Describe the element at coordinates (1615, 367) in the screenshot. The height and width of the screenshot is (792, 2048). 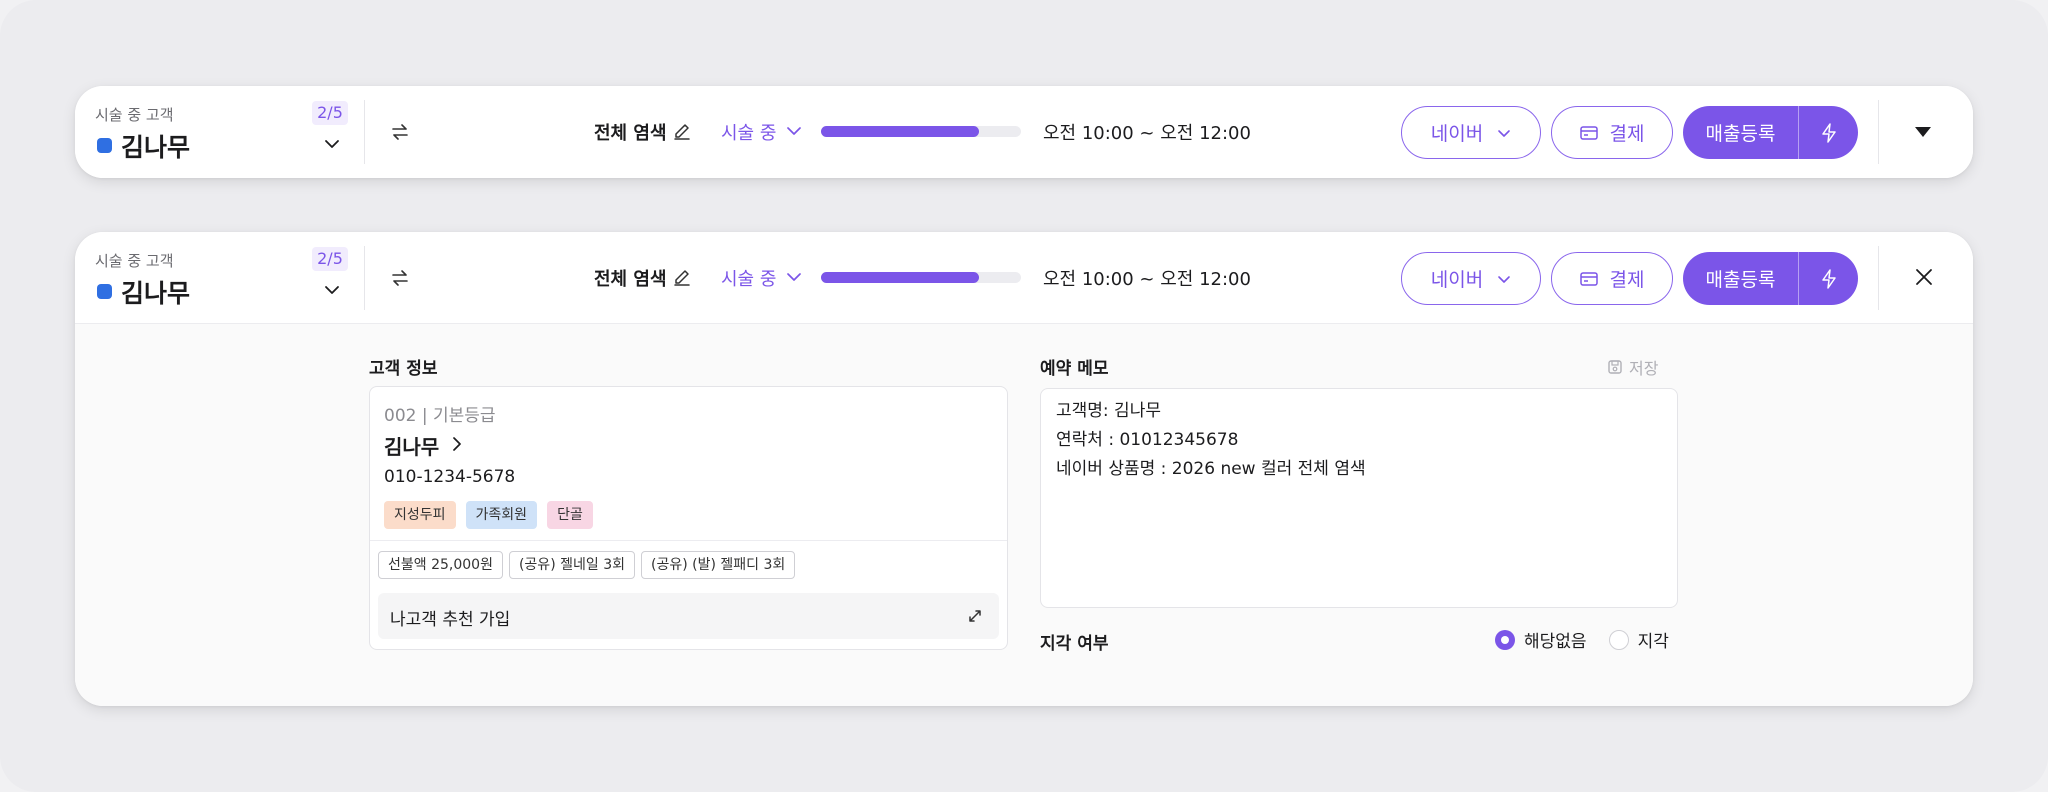
I see `save-icon` at that location.